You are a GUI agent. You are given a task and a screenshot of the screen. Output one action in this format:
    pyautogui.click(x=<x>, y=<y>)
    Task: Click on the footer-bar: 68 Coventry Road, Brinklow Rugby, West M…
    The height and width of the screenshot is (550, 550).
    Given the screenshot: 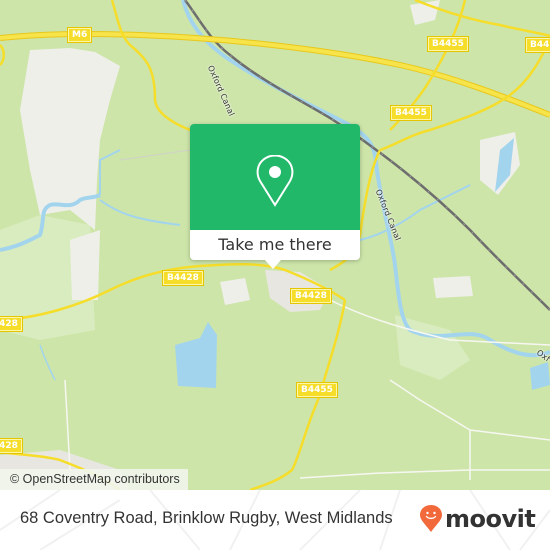 What is the action you would take?
    pyautogui.click(x=275, y=520)
    